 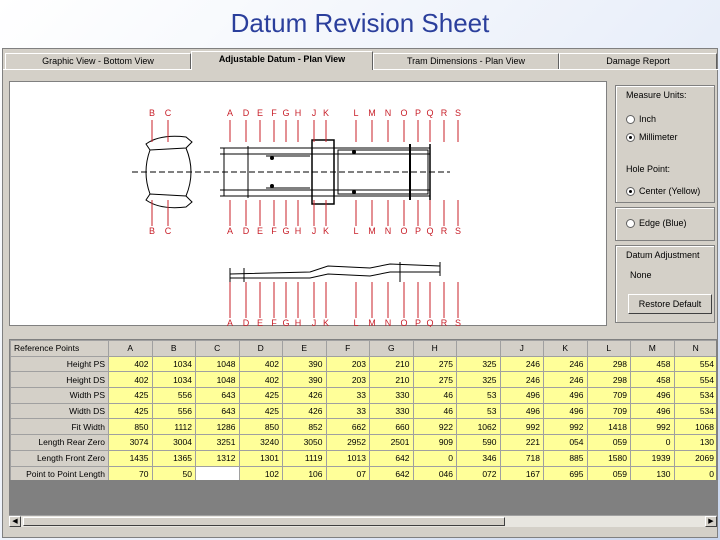 I want to click on column-header-b: B, so click(x=173, y=348).